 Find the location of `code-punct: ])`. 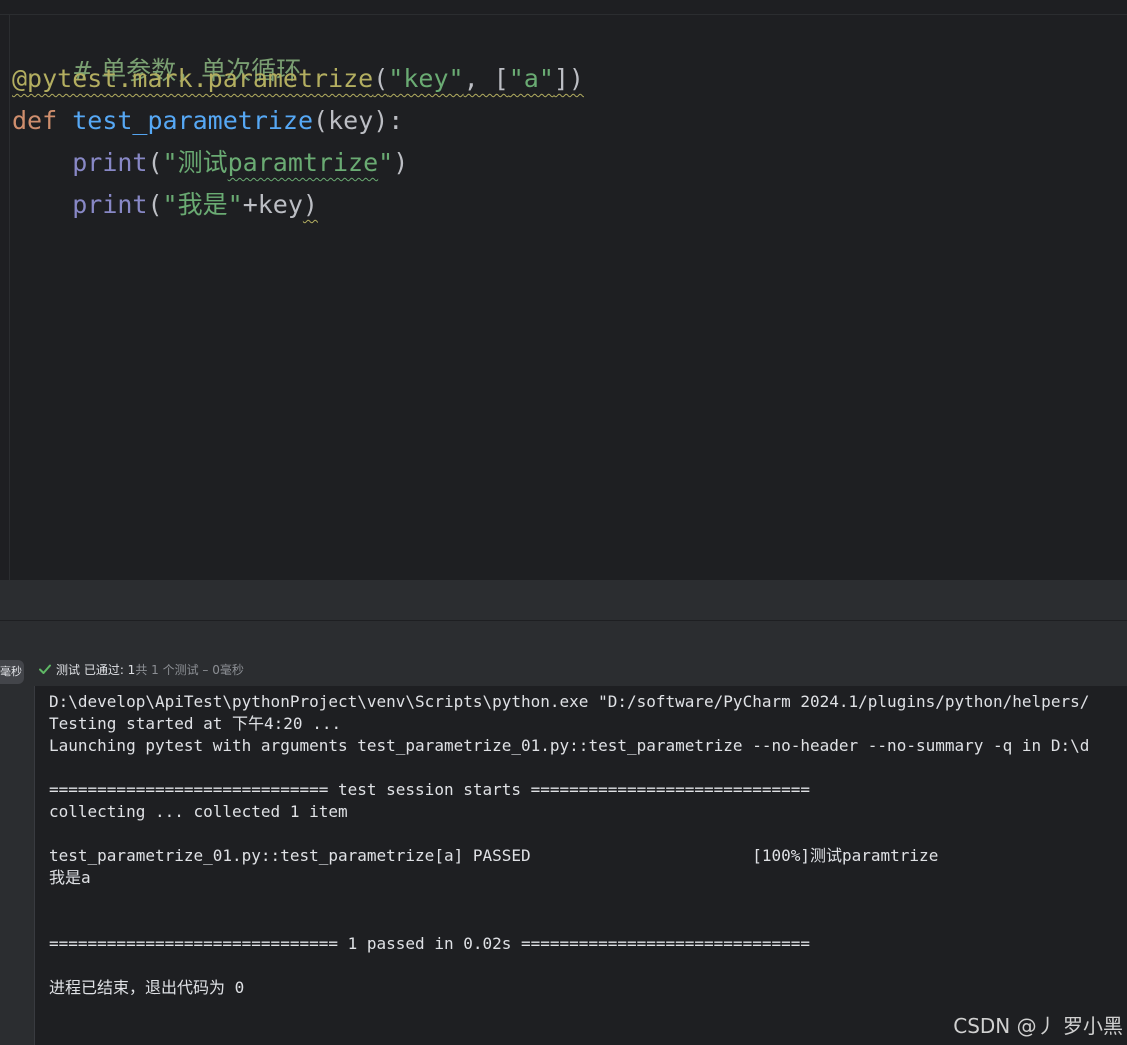

code-punct: ]) is located at coordinates (568, 78).